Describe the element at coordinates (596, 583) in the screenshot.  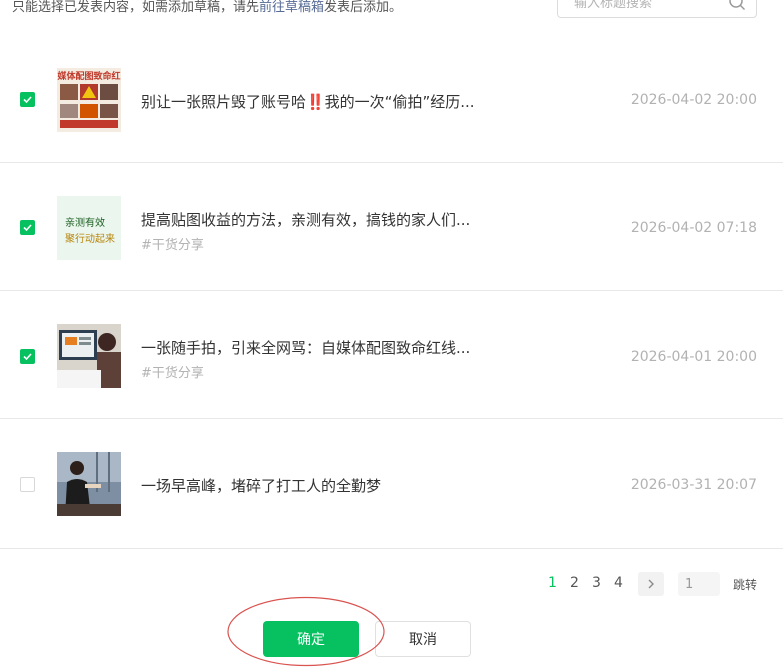
I see `page-3: 3` at that location.